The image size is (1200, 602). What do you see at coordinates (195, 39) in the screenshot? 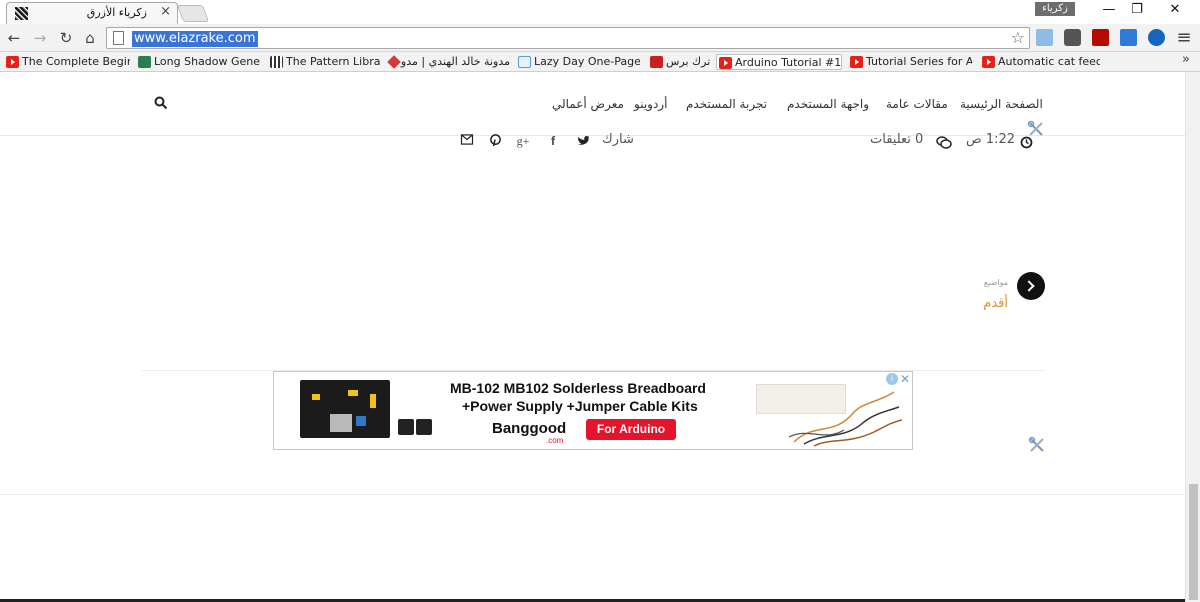
I see `url-text: www.elazrake.com` at bounding box center [195, 39].